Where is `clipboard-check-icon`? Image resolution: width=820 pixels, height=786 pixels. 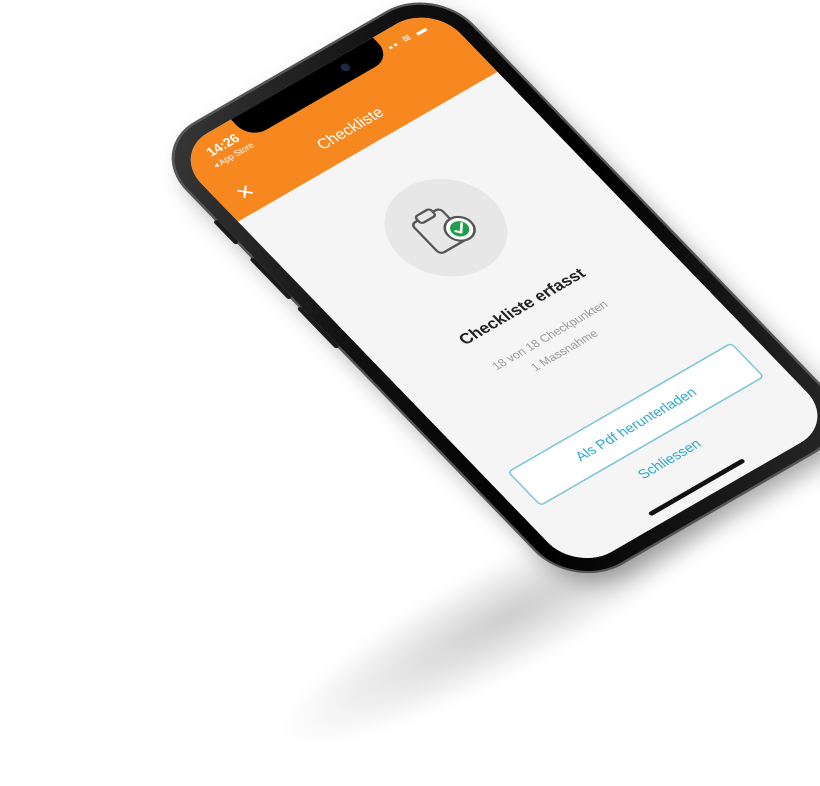 clipboard-check-icon is located at coordinates (444, 231).